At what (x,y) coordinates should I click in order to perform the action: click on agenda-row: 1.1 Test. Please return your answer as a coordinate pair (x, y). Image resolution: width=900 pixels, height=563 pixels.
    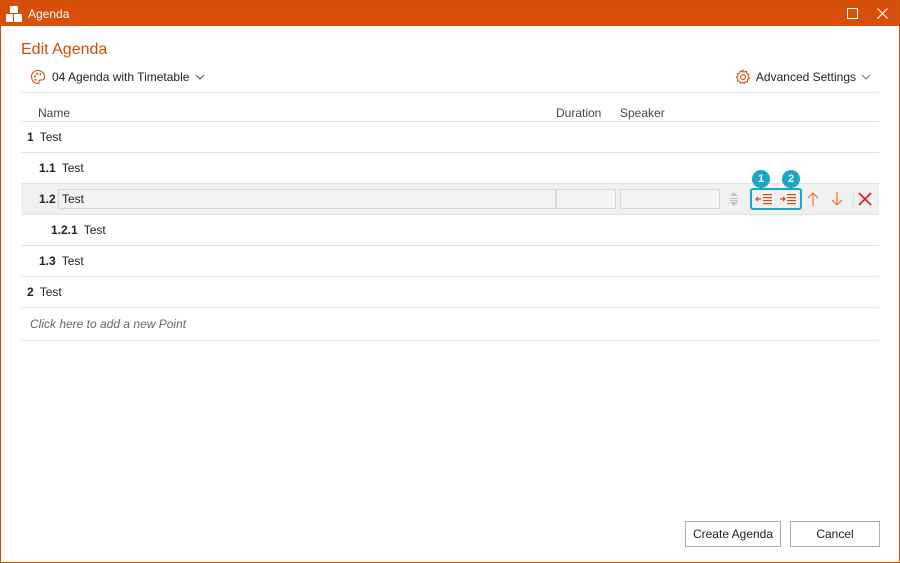
    Looking at the image, I should click on (450, 167).